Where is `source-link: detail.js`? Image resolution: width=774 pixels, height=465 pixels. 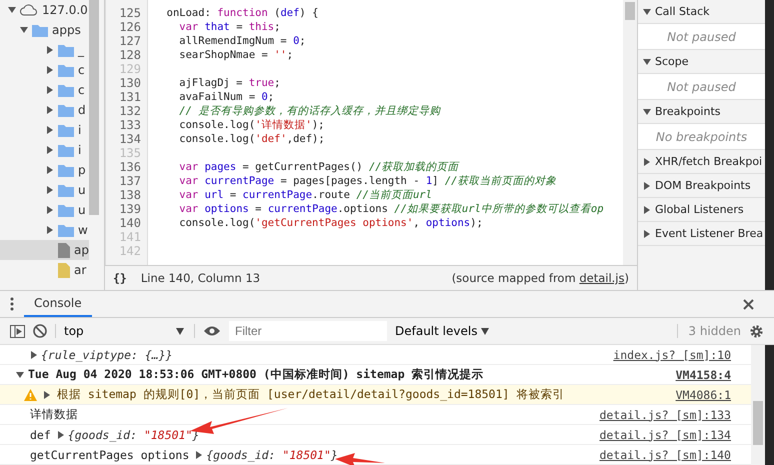
source-link: detail.js is located at coordinates (601, 278).